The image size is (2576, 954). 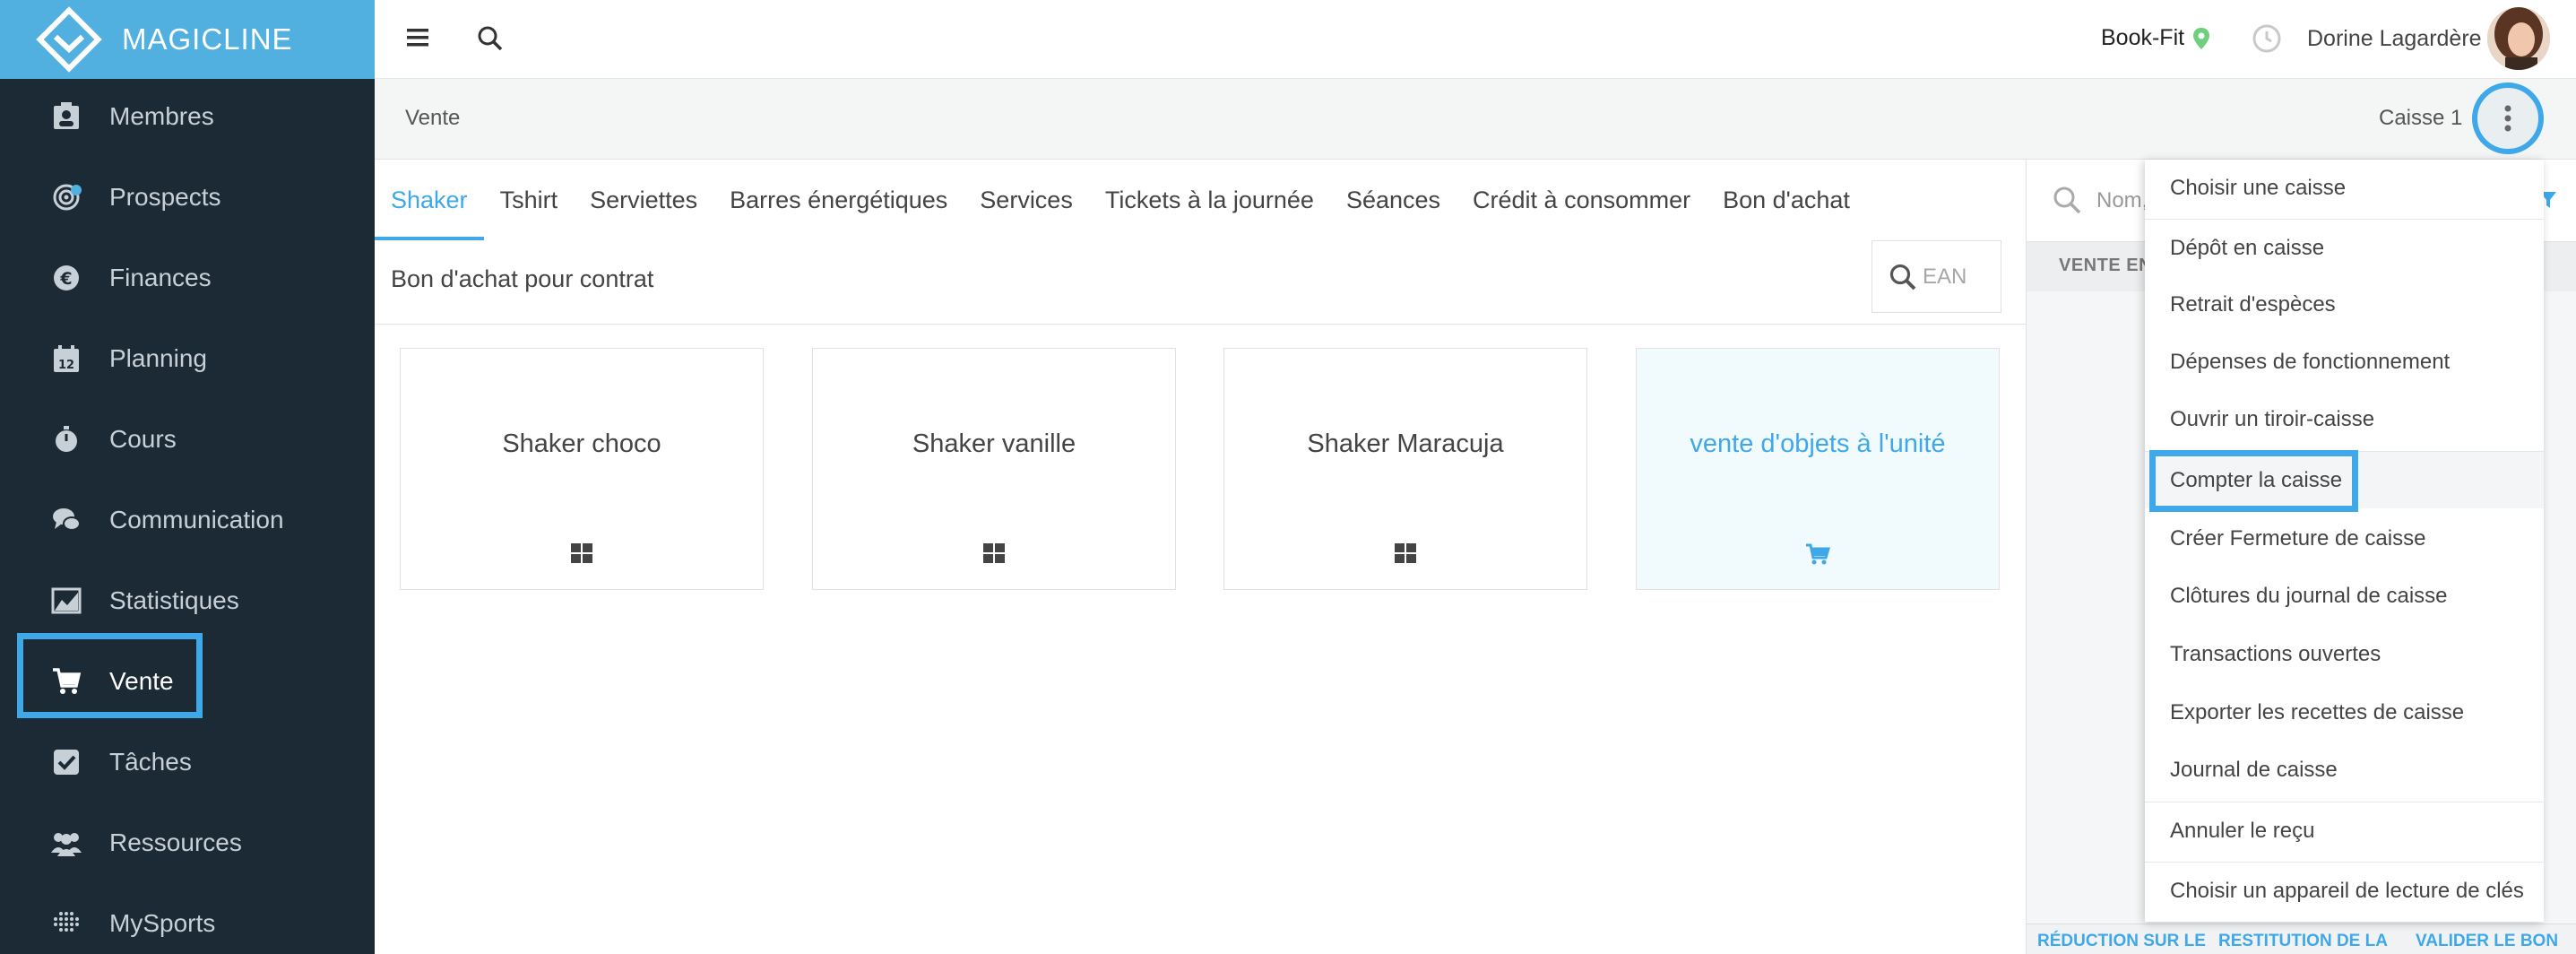 I want to click on tab-tshirt: Tshirt, so click(x=529, y=200).